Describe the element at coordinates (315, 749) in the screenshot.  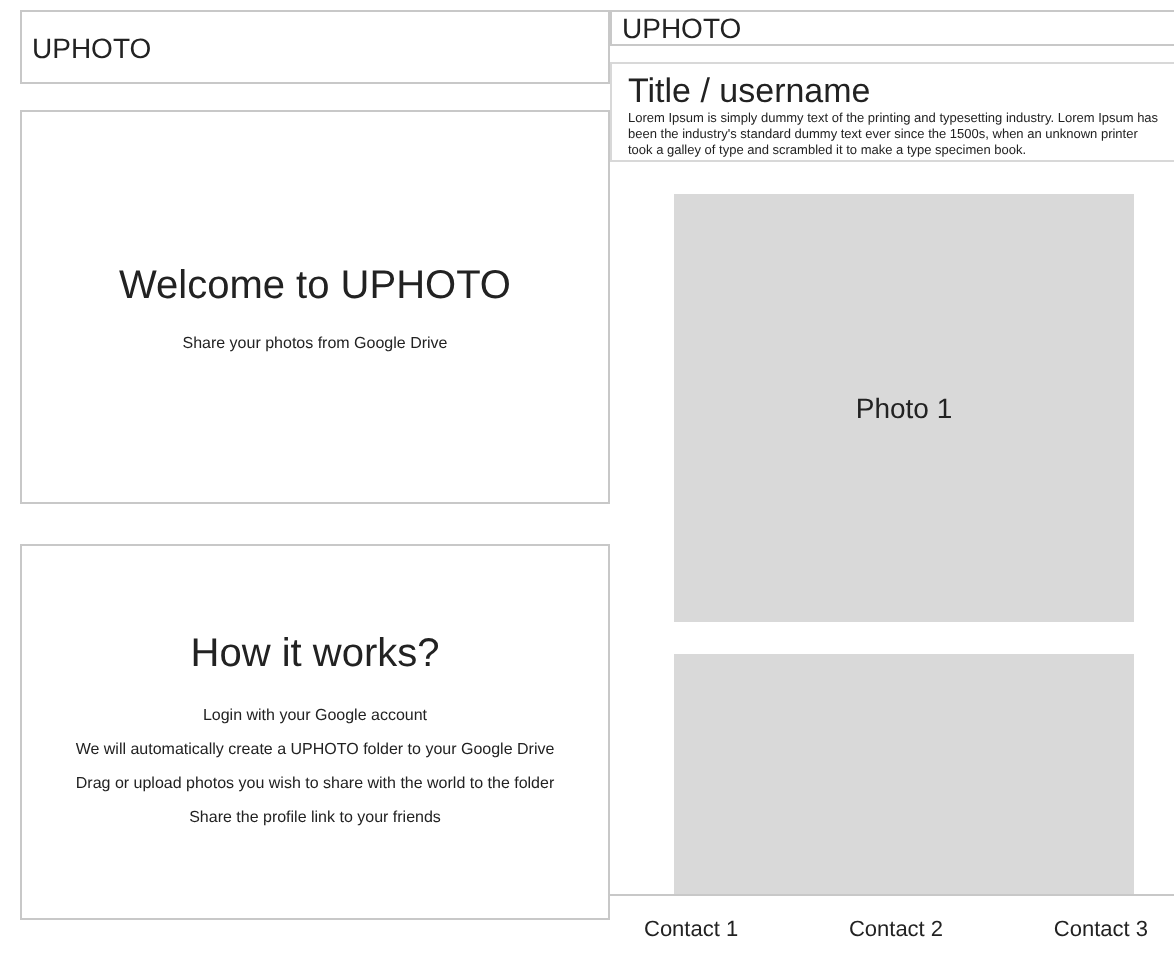
I see `step-text: We will automatically create a UPHOTO folder to your Google Drive` at that location.